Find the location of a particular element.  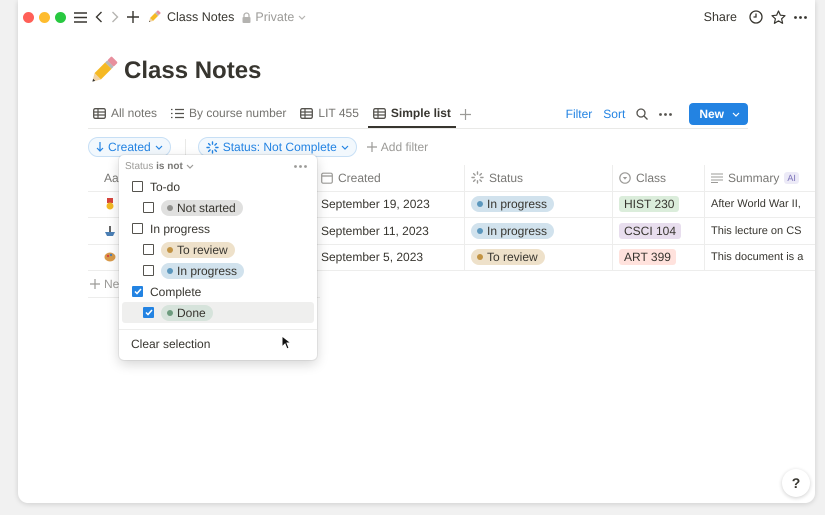

star-icon is located at coordinates (778, 17).